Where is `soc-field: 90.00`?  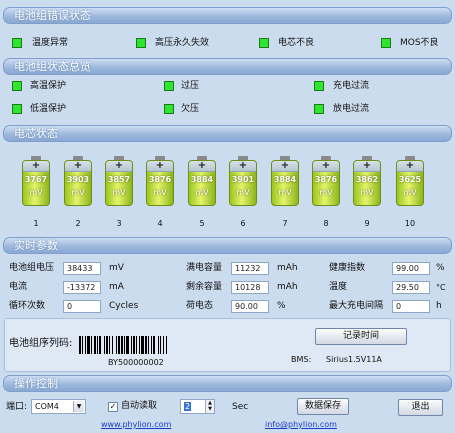
soc-field: 90.00 is located at coordinates (250, 306).